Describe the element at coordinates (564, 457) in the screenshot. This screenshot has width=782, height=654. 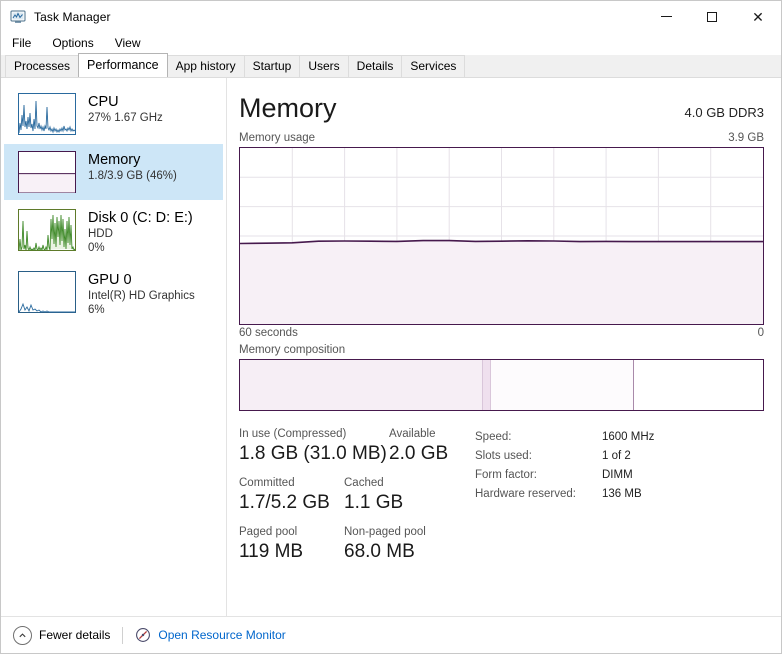
I see `spec-row-slots: Slots used: 1 of 2` at that location.